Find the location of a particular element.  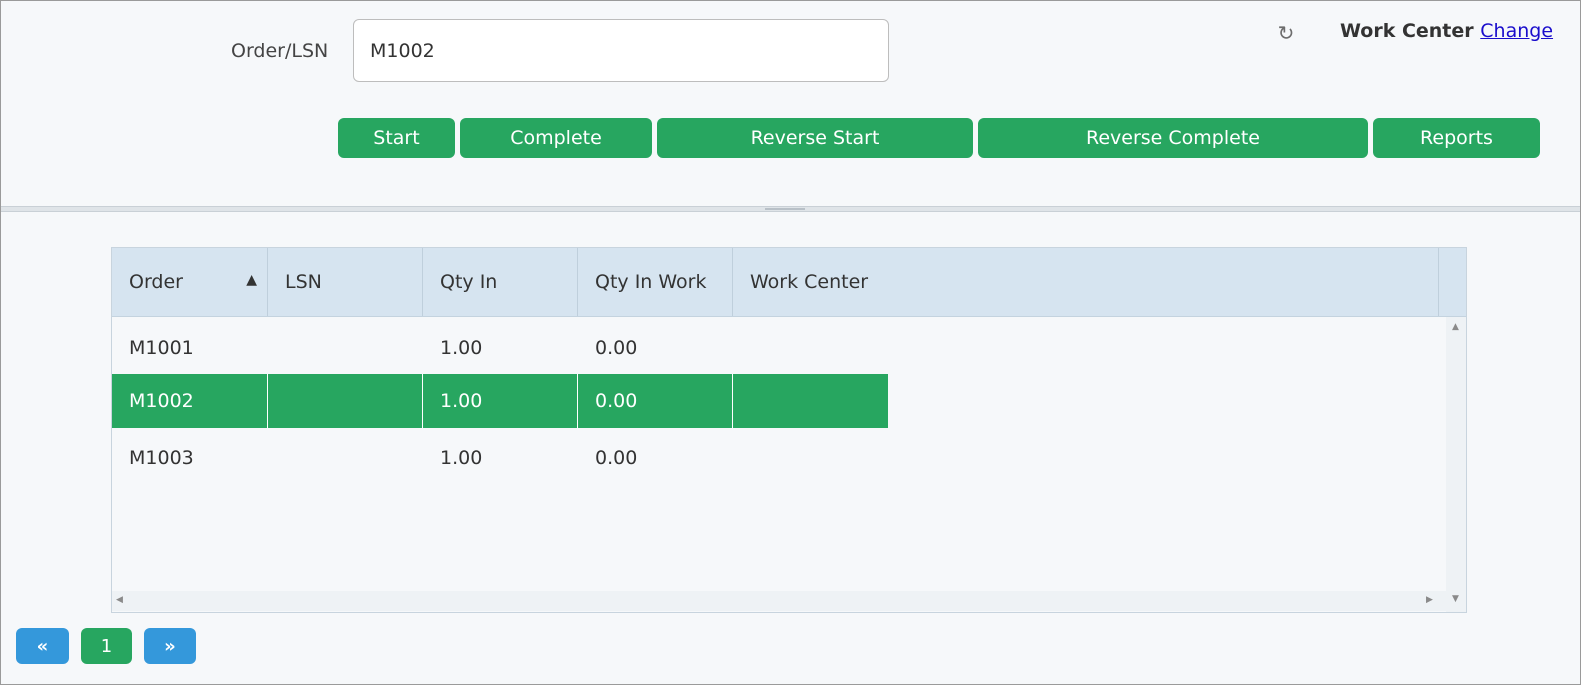

reports-button: Reports is located at coordinates (1456, 138).